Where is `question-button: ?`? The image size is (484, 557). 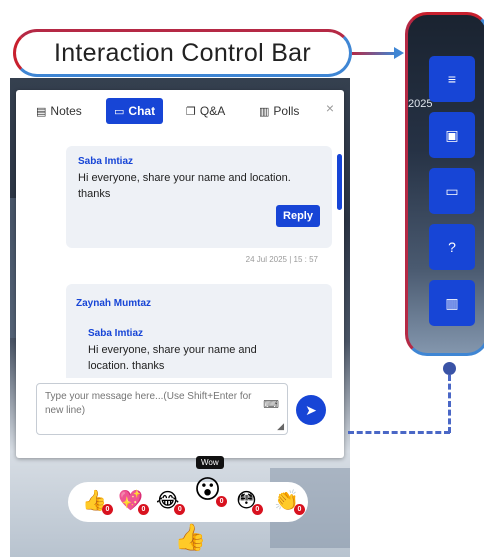 question-button: ? is located at coordinates (452, 247).